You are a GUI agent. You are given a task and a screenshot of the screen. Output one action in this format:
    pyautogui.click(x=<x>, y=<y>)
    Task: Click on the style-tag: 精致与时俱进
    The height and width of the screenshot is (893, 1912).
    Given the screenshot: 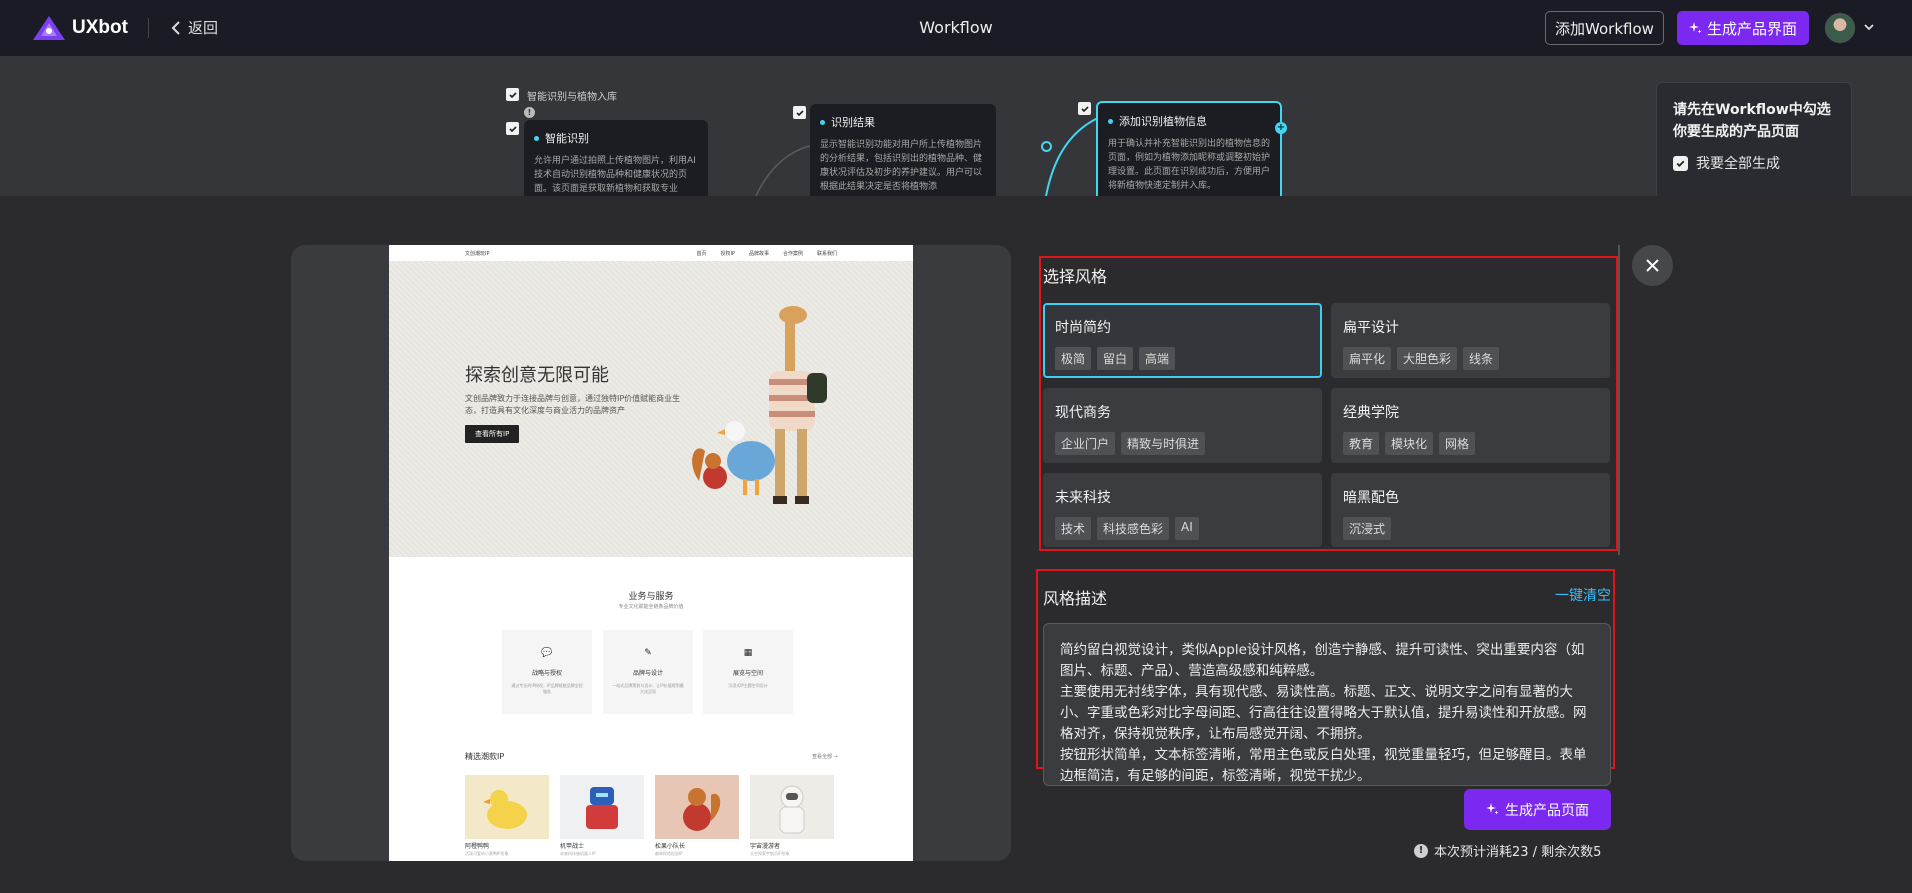 What is the action you would take?
    pyautogui.click(x=1163, y=443)
    